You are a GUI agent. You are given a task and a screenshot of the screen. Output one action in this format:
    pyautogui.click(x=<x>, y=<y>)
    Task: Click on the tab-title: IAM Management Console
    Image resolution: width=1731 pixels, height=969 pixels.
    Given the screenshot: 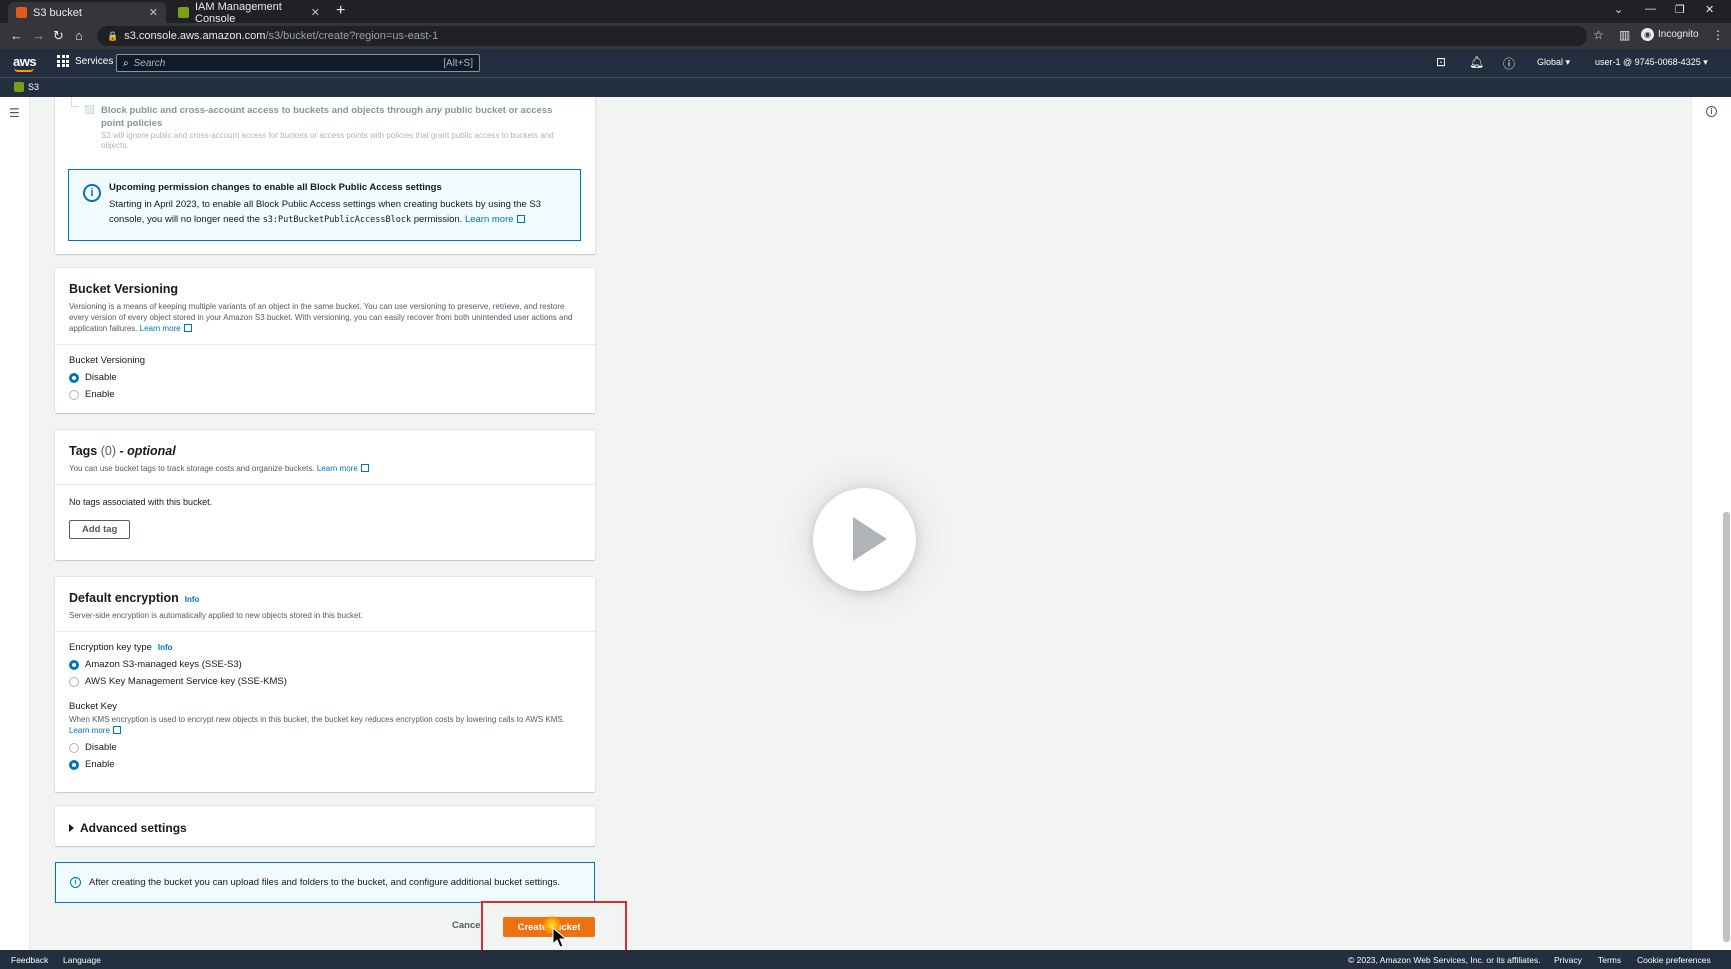 What is the action you would take?
    pyautogui.click(x=238, y=12)
    